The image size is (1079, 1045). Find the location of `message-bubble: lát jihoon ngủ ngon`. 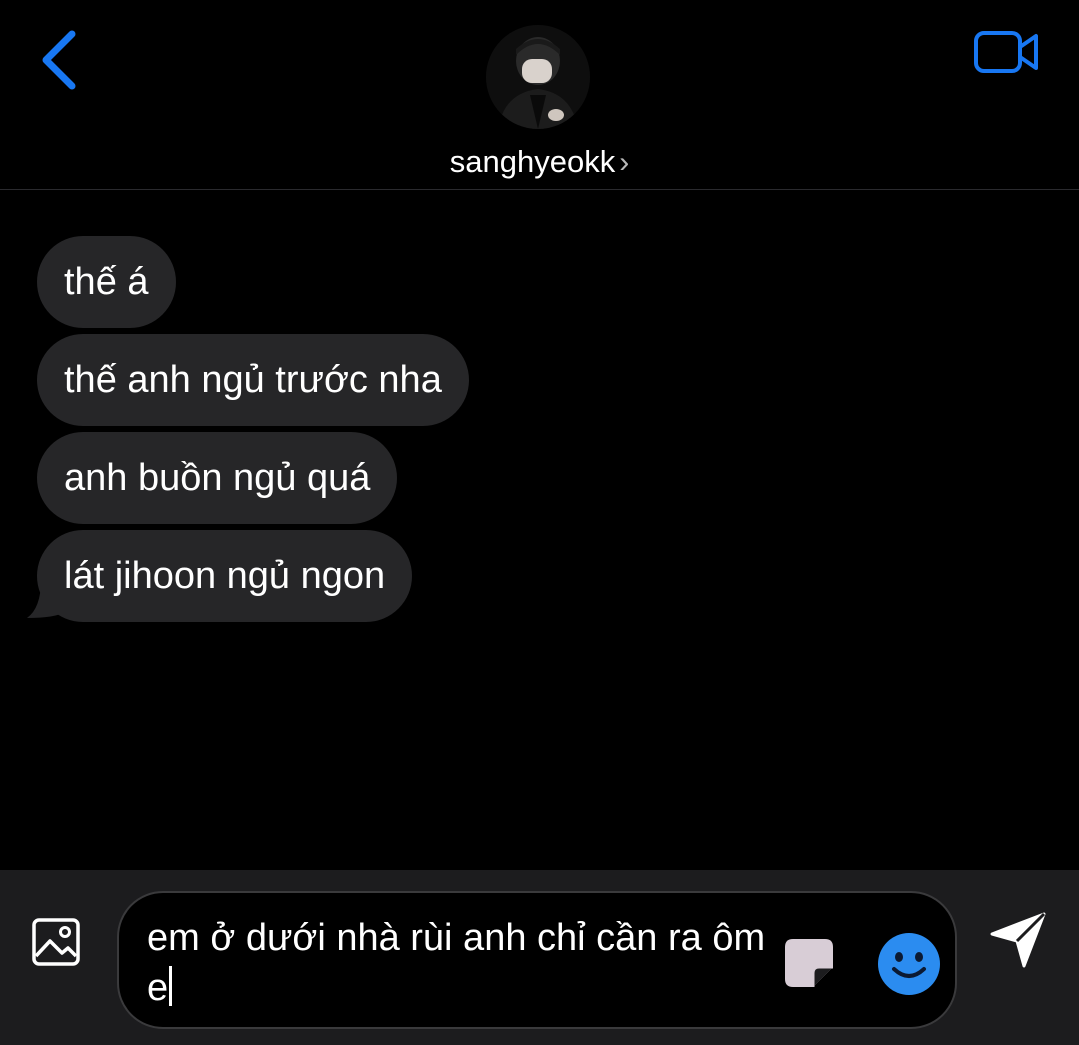

message-bubble: lát jihoon ngủ ngon is located at coordinates (225, 576).